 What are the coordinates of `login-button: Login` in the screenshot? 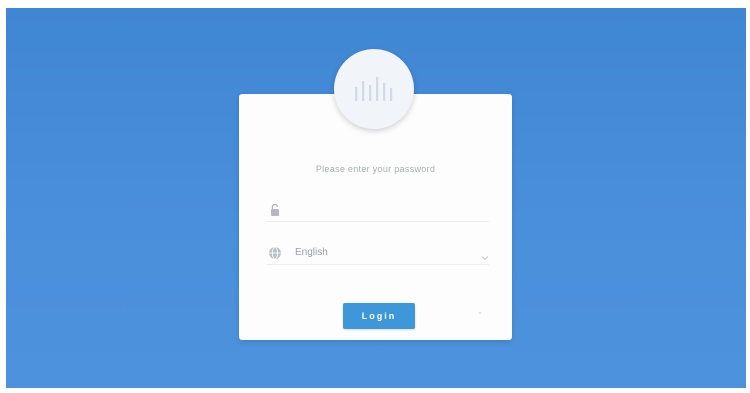 It's located at (379, 316).